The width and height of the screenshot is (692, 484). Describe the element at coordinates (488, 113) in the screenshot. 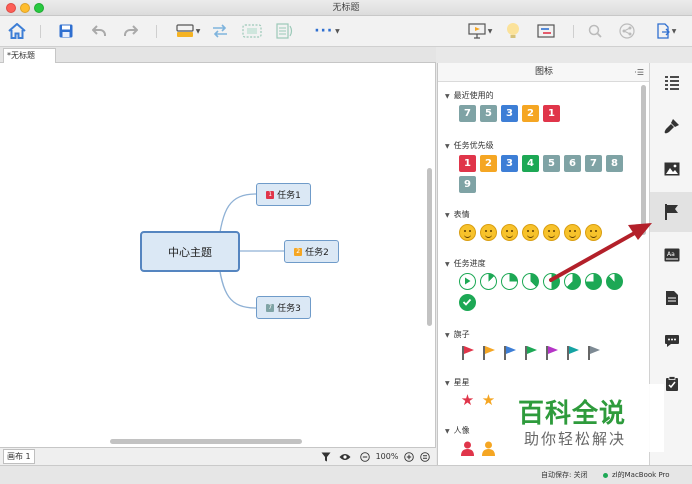

I see `recent-icon-5: 5` at that location.